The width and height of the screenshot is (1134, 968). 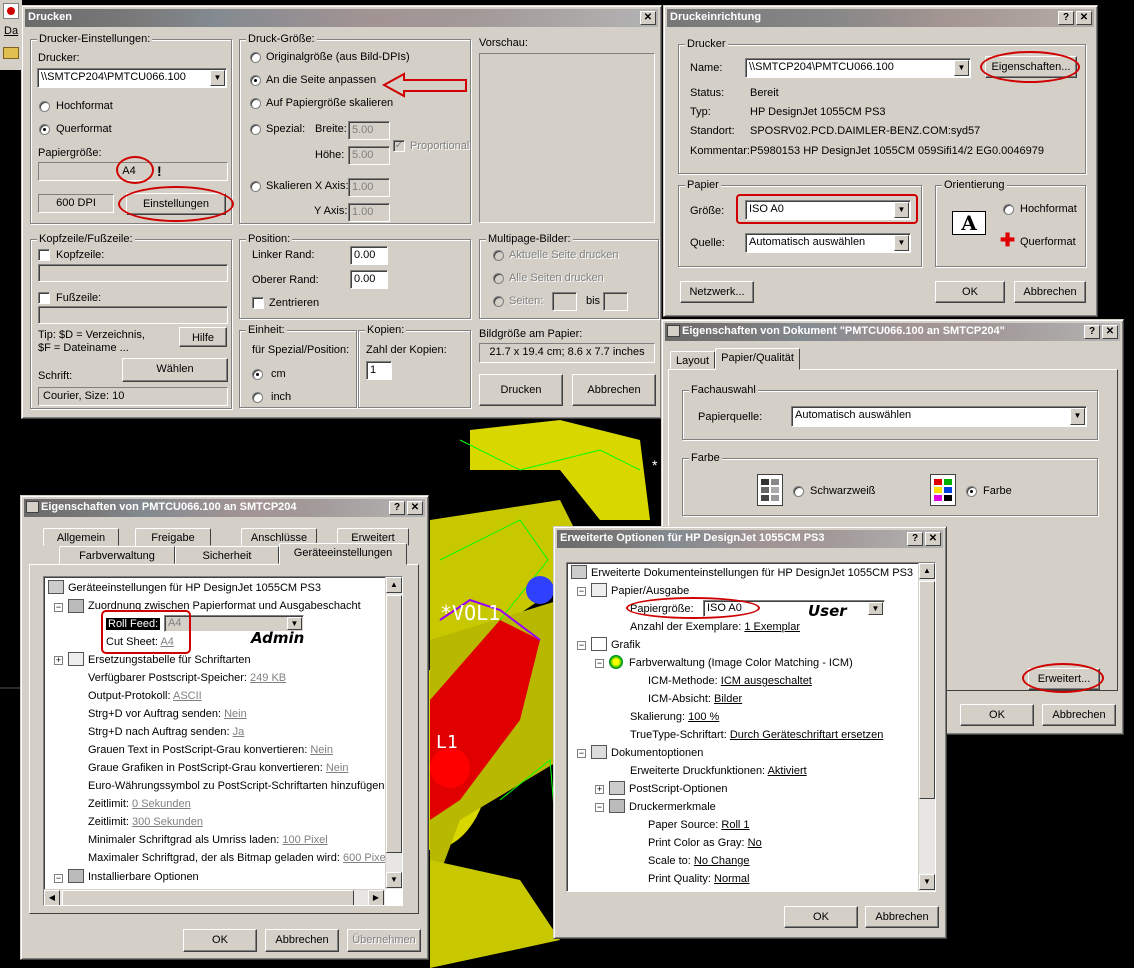 What do you see at coordinates (678, 789) in the screenshot?
I see `erw-tree-ps-optionen: PostScript-Optionen` at bounding box center [678, 789].